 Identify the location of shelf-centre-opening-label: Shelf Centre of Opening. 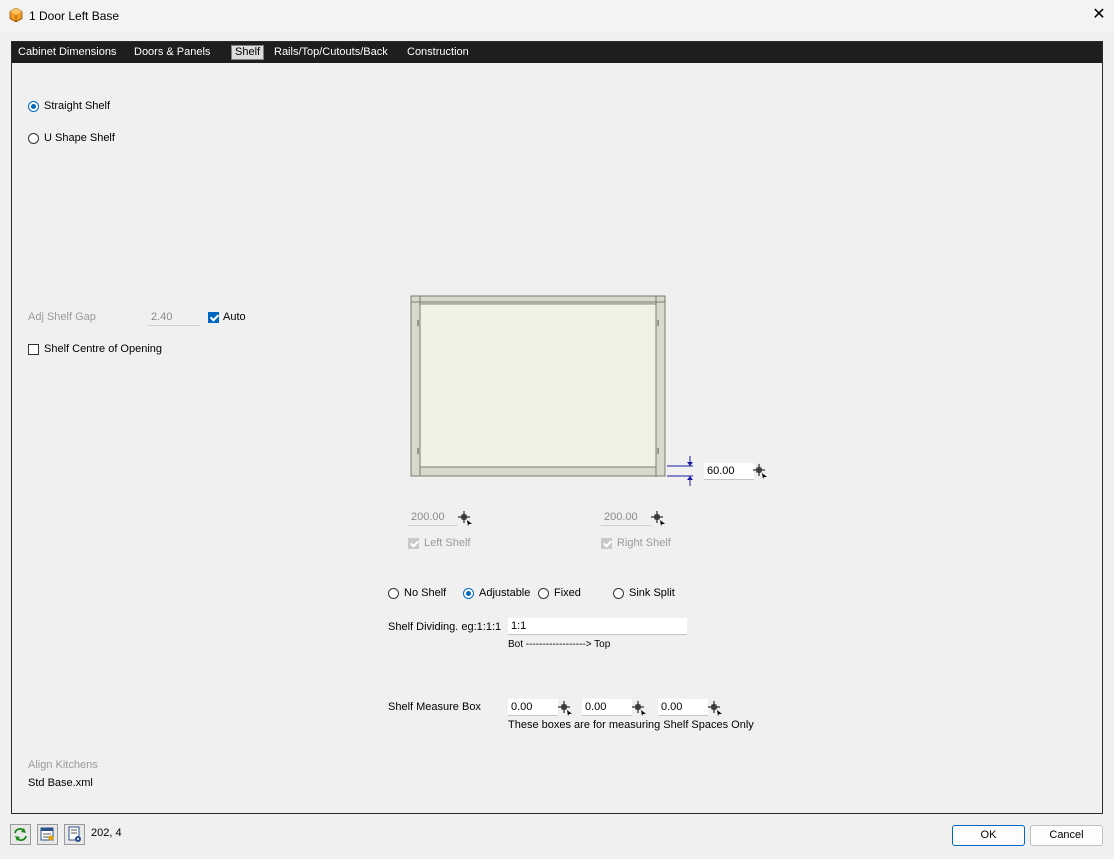
(103, 349).